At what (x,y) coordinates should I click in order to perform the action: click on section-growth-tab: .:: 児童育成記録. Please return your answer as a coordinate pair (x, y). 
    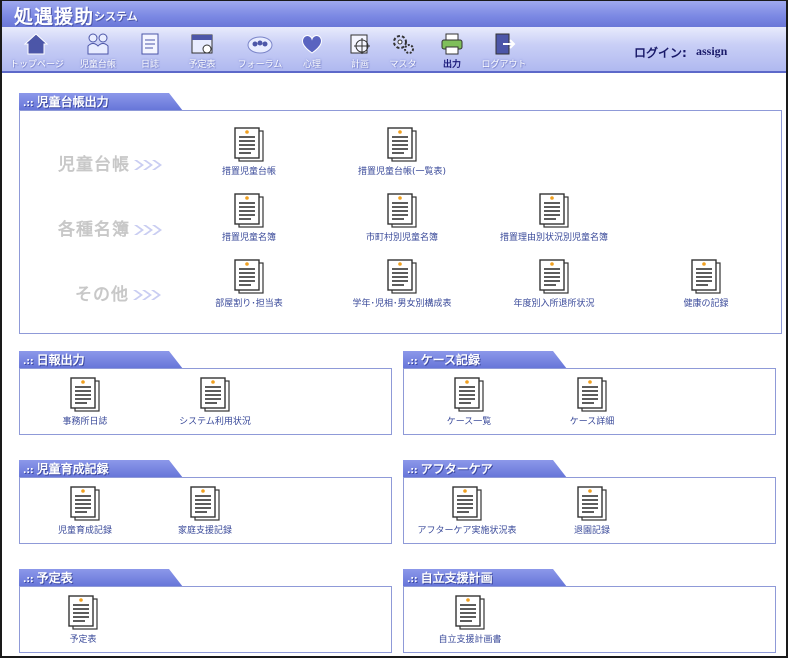
    Looking at the image, I should click on (101, 469).